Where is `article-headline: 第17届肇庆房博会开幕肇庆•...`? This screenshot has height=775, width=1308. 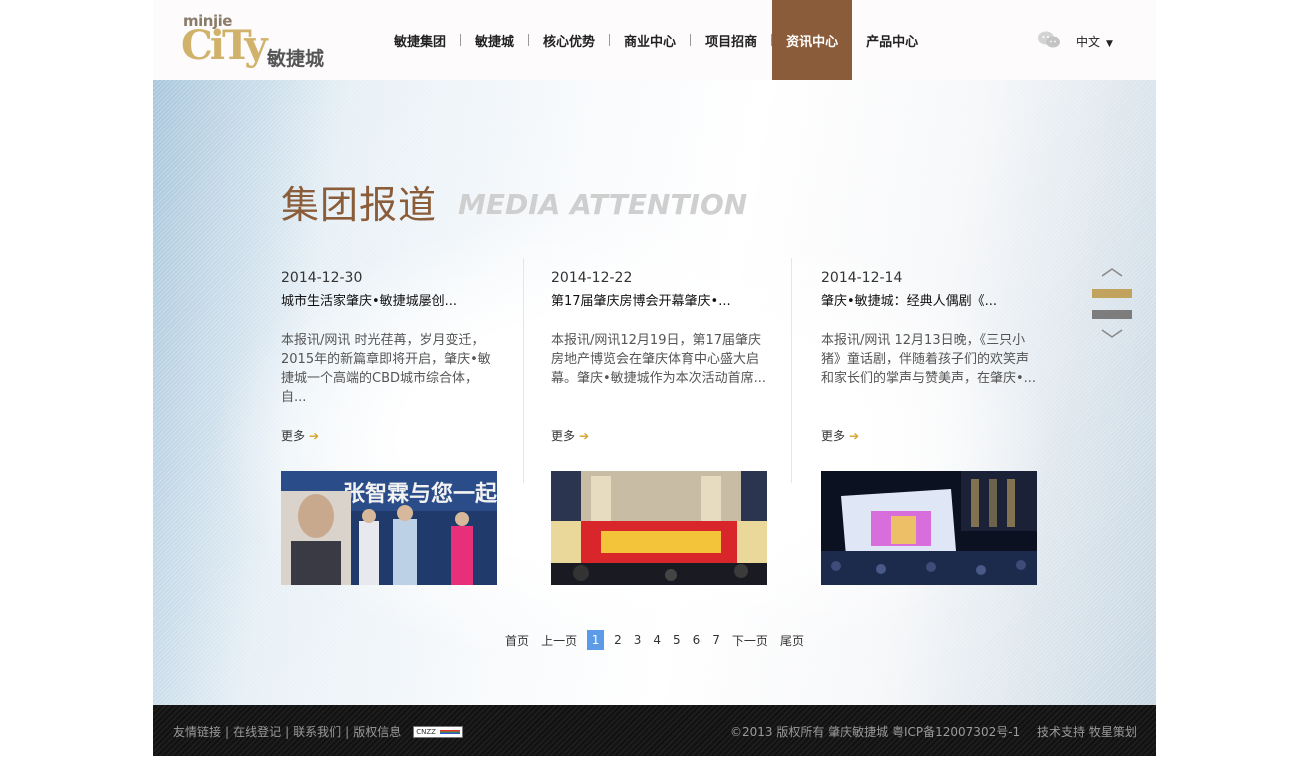
article-headline: 第17届肇庆房博会开幕肇庆•... is located at coordinates (666, 299).